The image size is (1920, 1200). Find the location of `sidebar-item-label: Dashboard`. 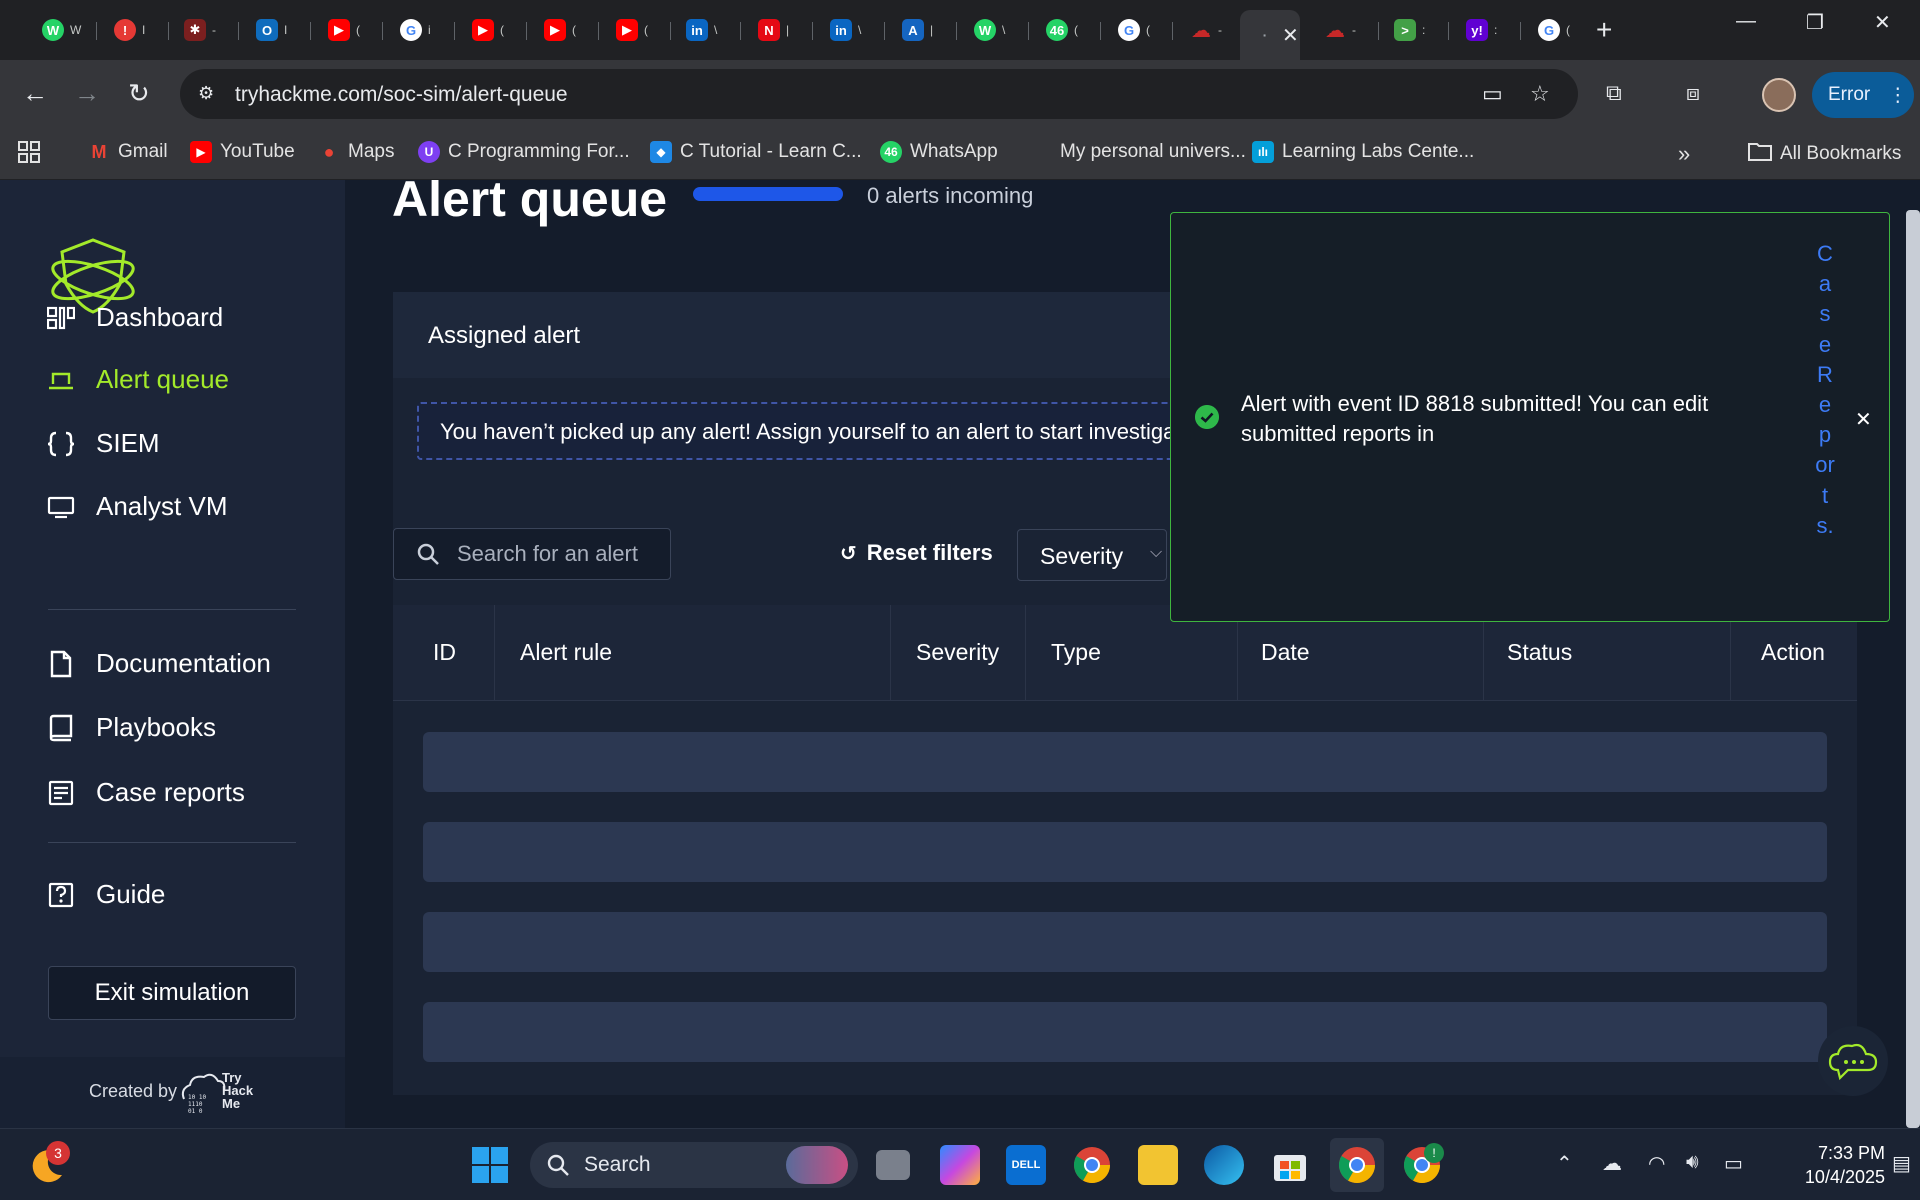

sidebar-item-label: Dashboard is located at coordinates (160, 317).